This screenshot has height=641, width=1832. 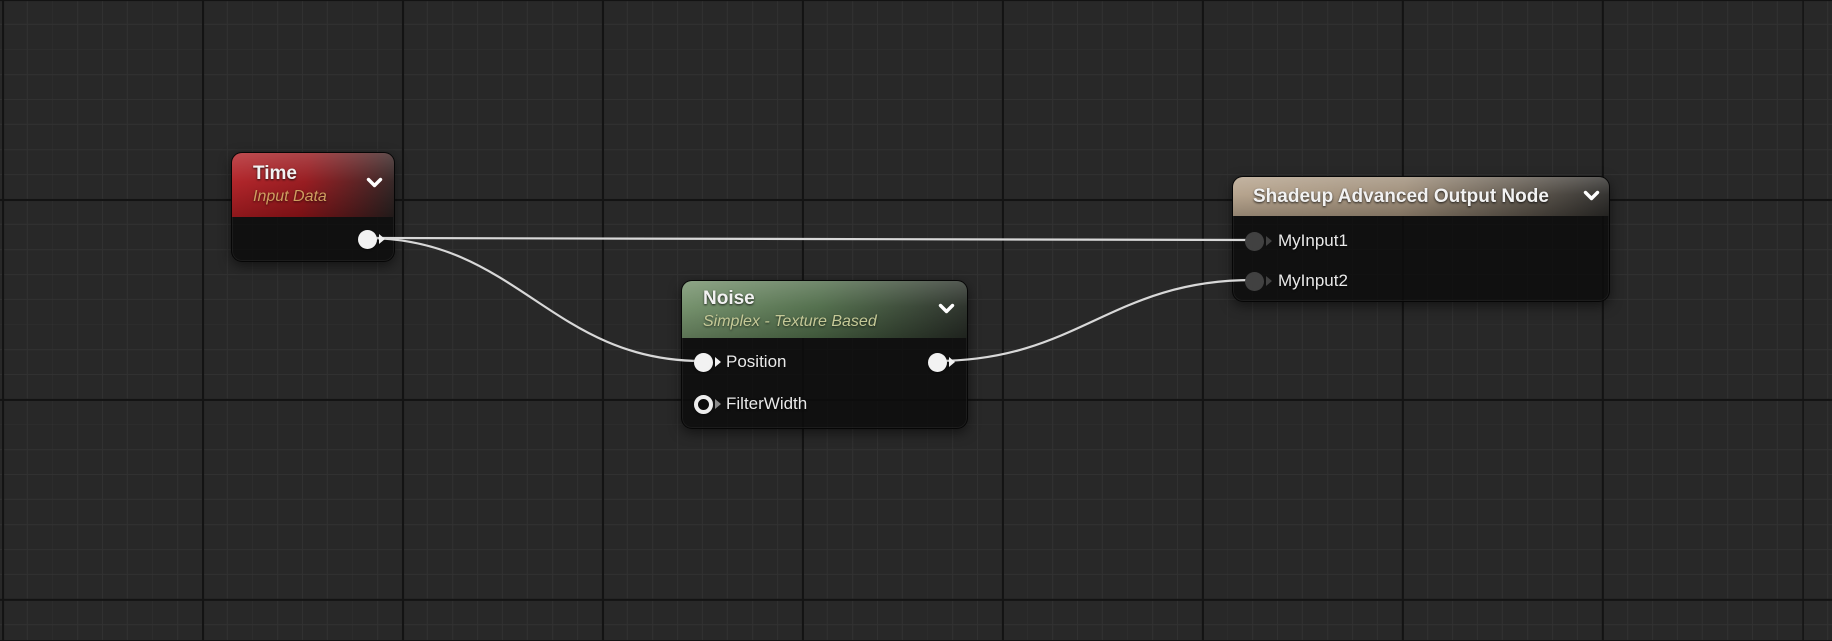 I want to click on node-subtitle: Input Data, so click(x=290, y=196).